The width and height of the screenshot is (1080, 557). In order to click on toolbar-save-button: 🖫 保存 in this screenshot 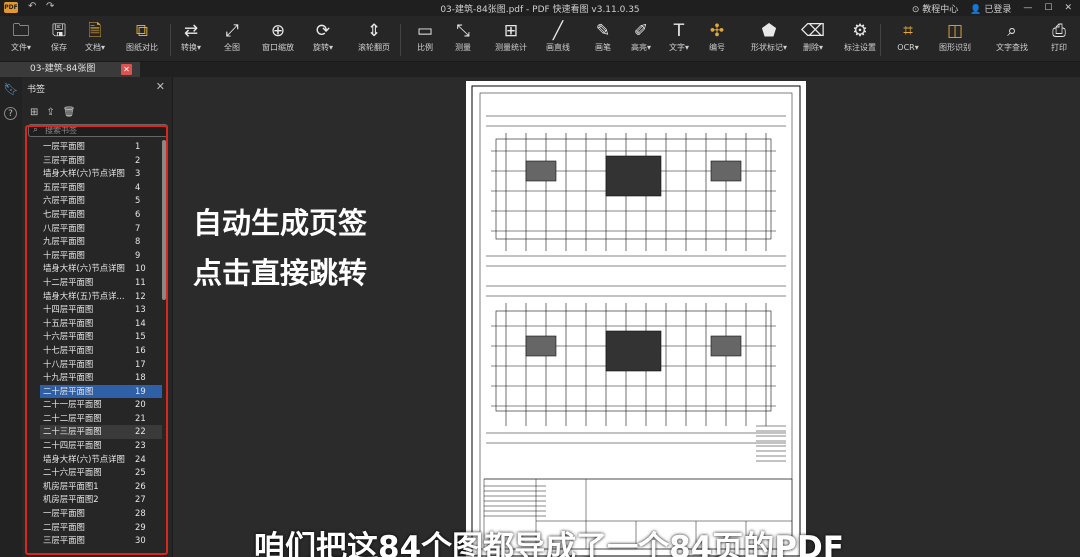, I will do `click(59, 40)`.